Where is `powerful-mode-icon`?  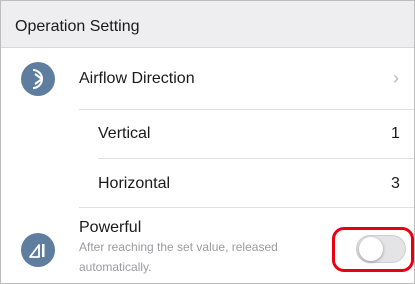
powerful-mode-icon is located at coordinates (38, 250).